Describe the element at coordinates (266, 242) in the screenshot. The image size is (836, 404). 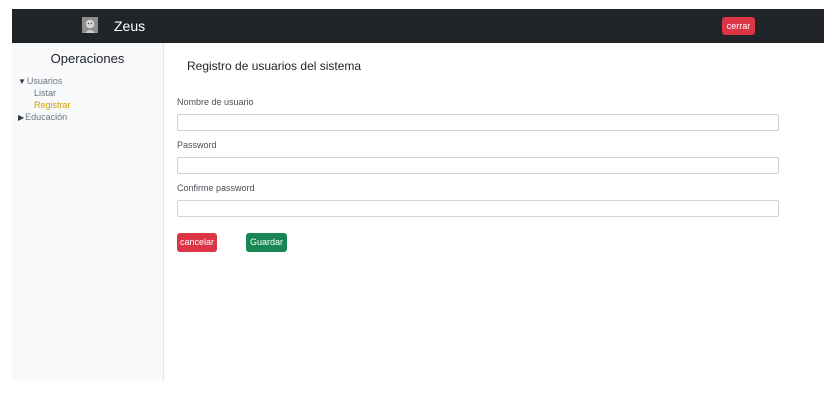
I see `save-button: Guardar` at that location.